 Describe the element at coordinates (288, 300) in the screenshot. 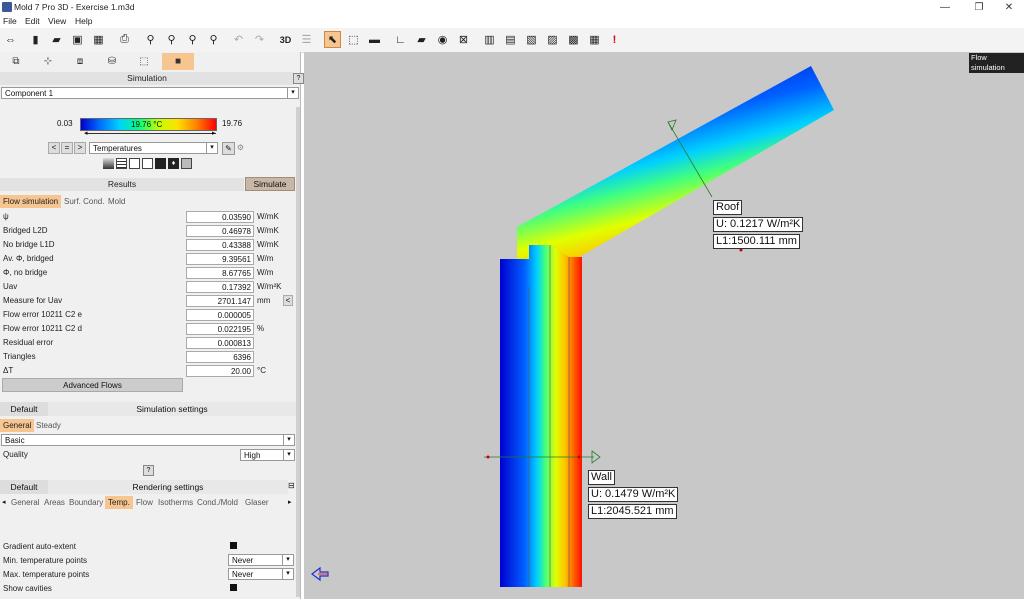

I see `uav-measure-button: <` at that location.